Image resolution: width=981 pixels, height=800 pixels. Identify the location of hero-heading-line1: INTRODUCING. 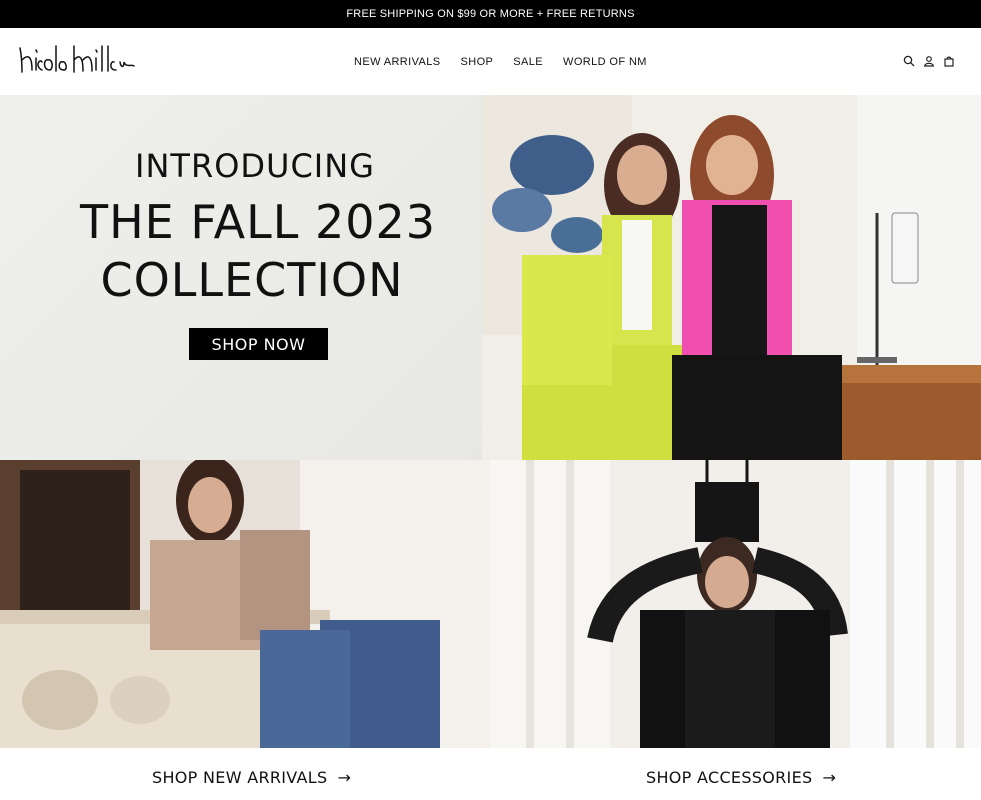
(255, 166).